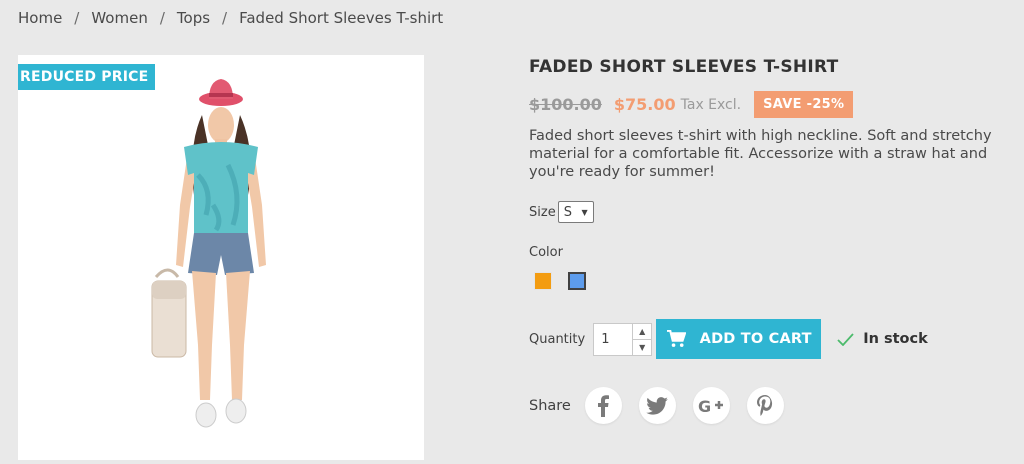 This screenshot has width=1024, height=464. Describe the element at coordinates (769, 212) in the screenshot. I see `size-row: Size S ▼` at that location.